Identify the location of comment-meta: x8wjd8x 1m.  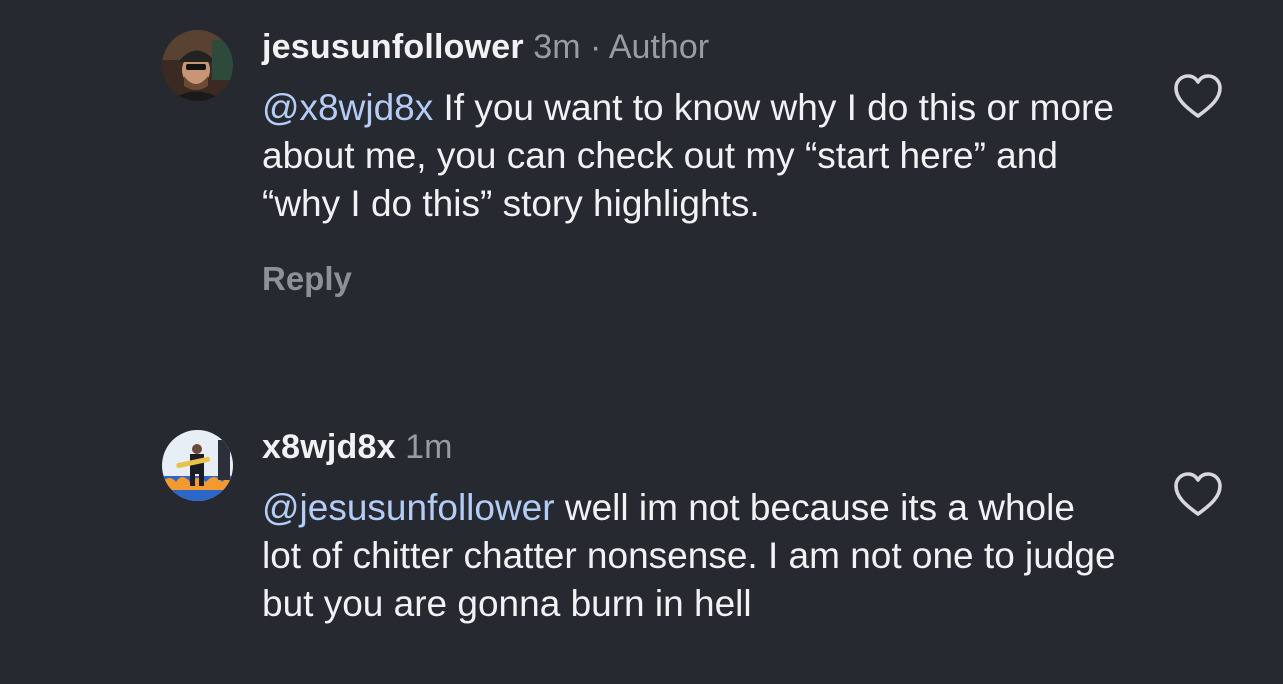
(702, 447).